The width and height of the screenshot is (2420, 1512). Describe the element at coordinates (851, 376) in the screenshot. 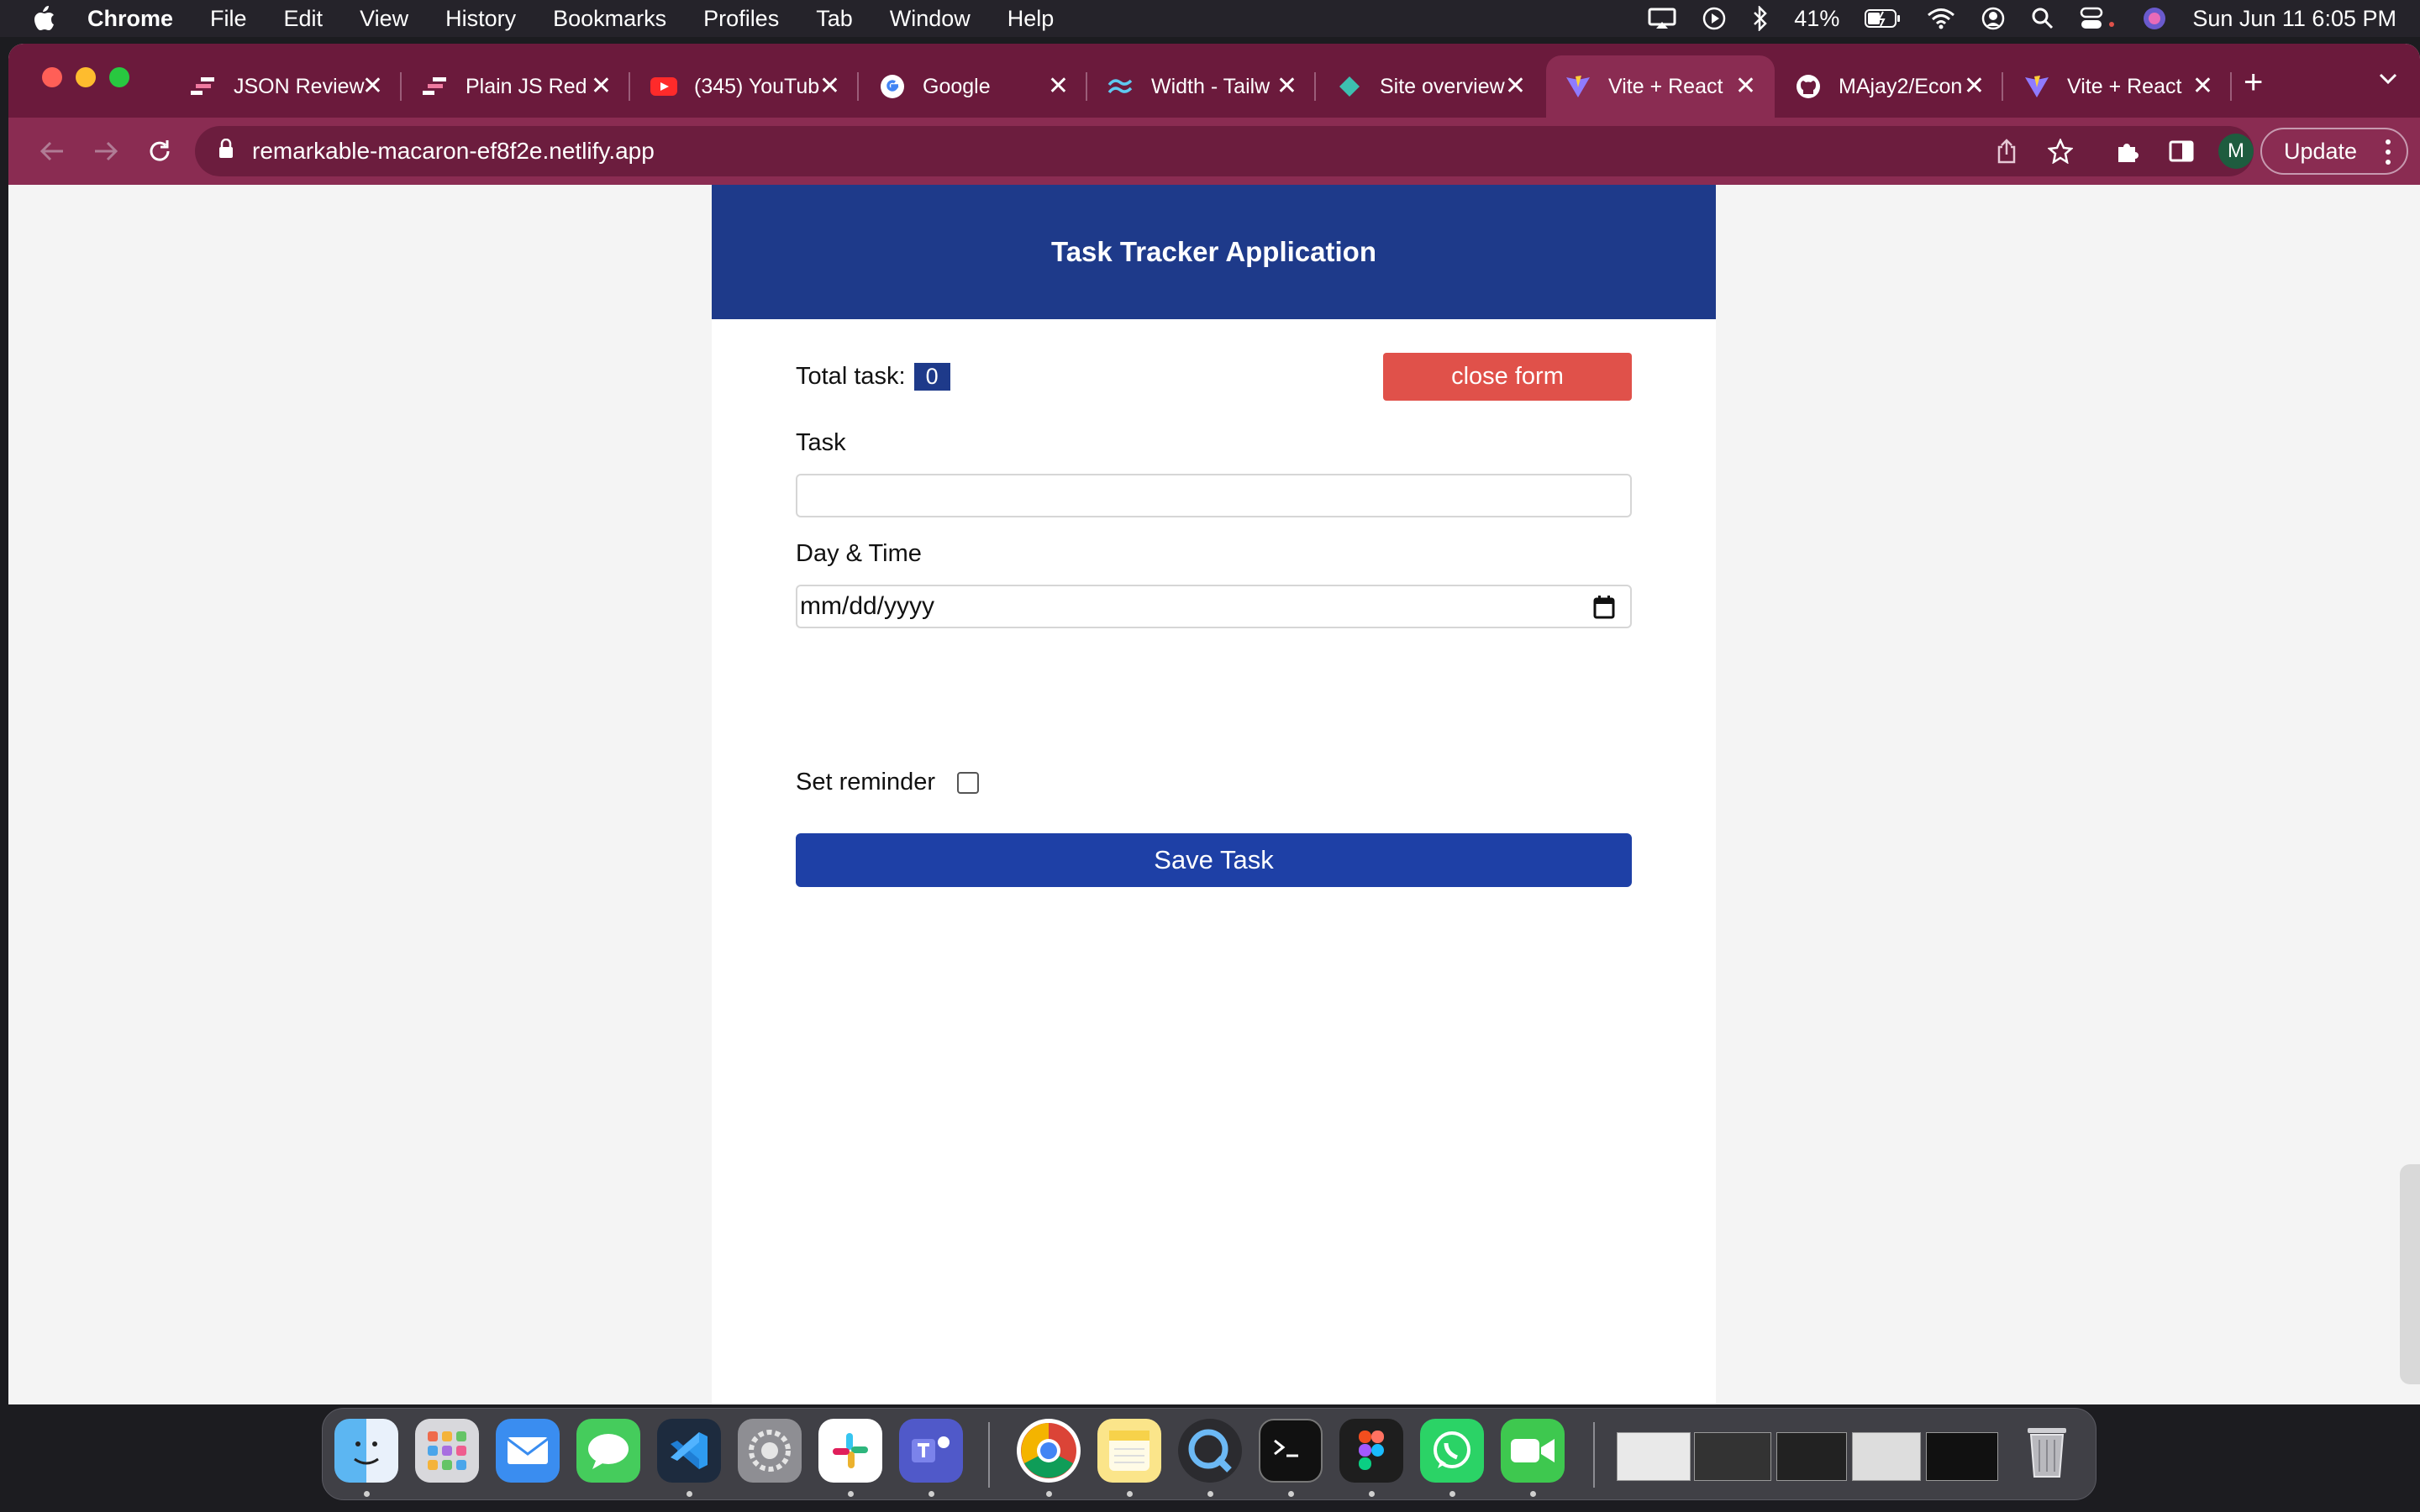

I see `total-task-label: Total task:` at that location.